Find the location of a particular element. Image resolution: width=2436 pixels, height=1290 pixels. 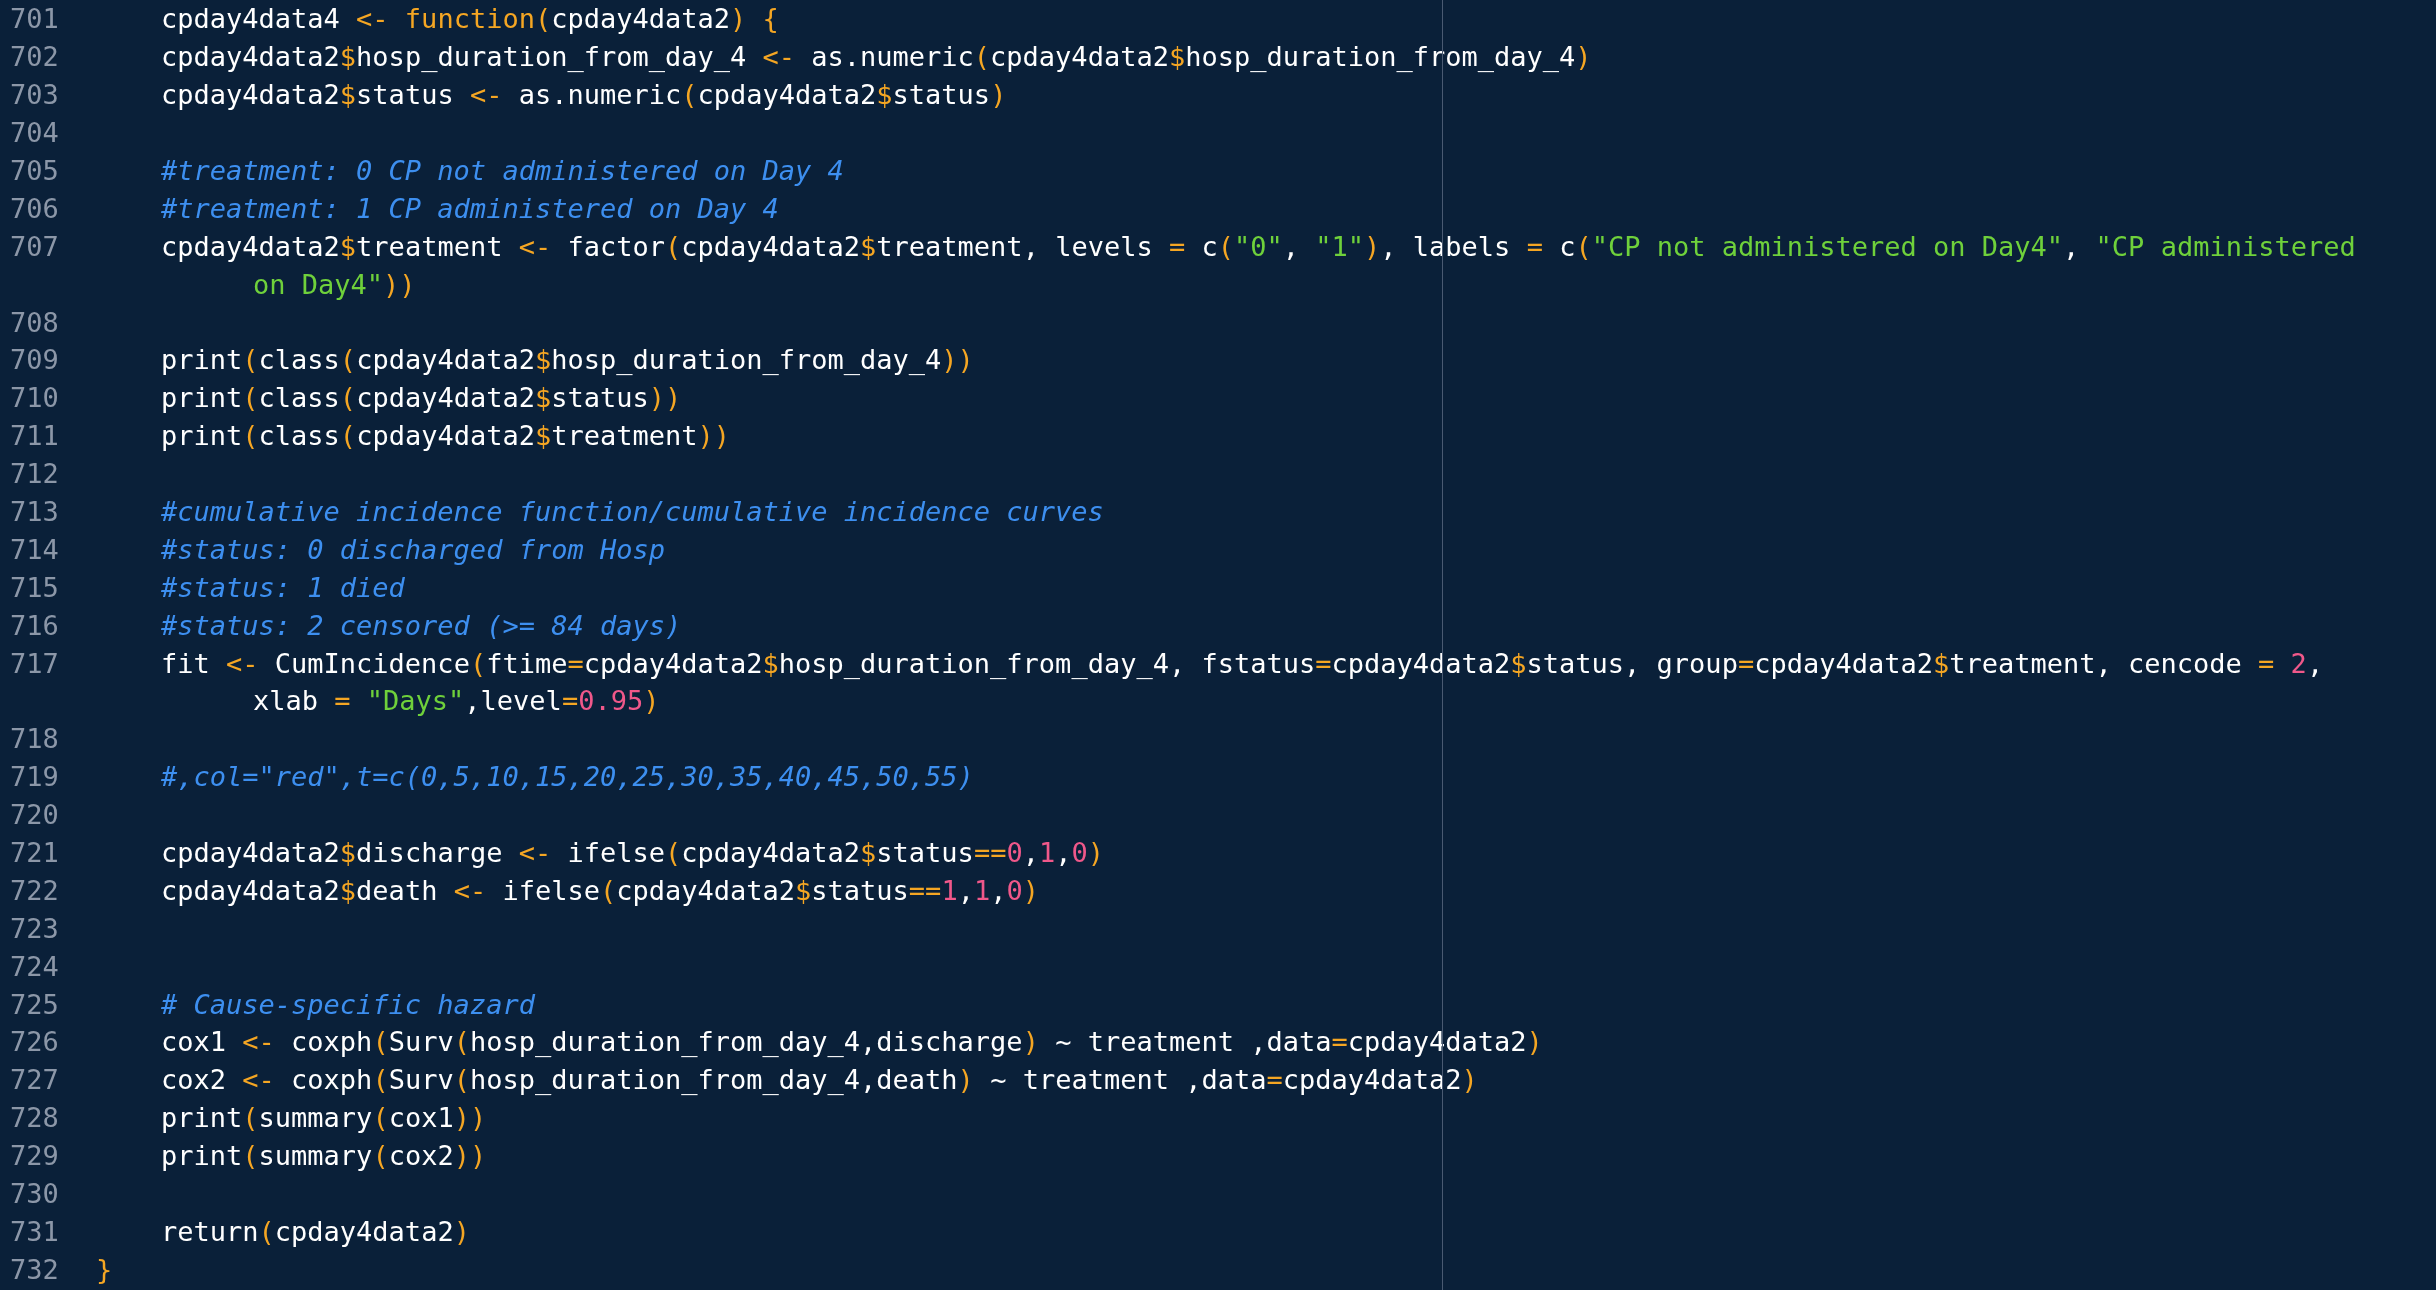

line-number: 729 is located at coordinates (34, 1156).